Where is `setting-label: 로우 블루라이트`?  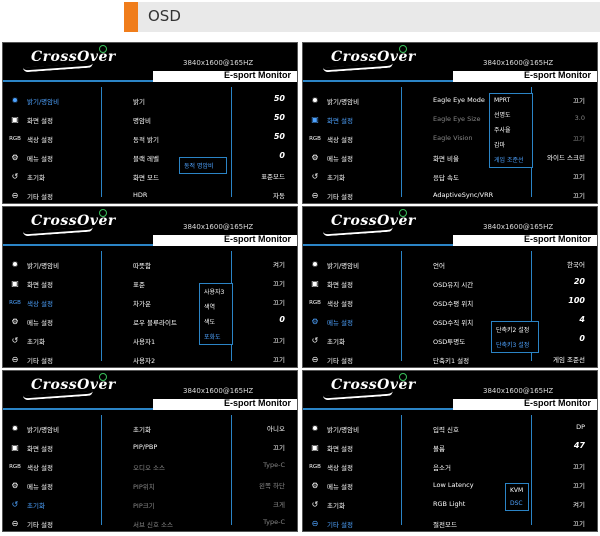
setting-label: 로우 블루라이트 is located at coordinates (155, 323).